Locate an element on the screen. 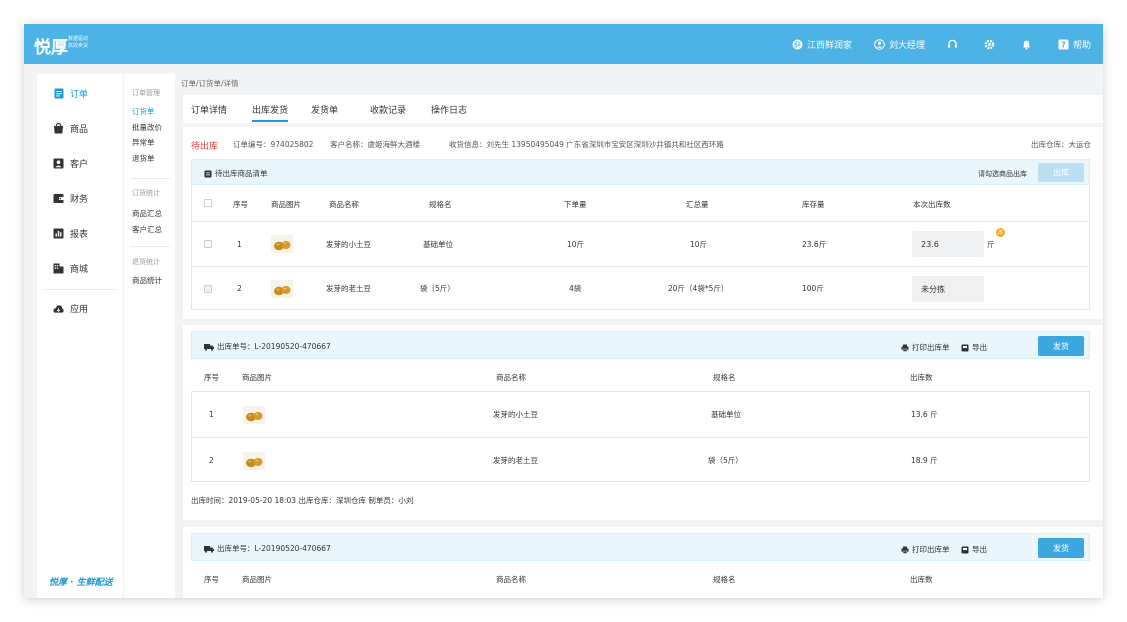  row-summary: 10斤 is located at coordinates (699, 244).